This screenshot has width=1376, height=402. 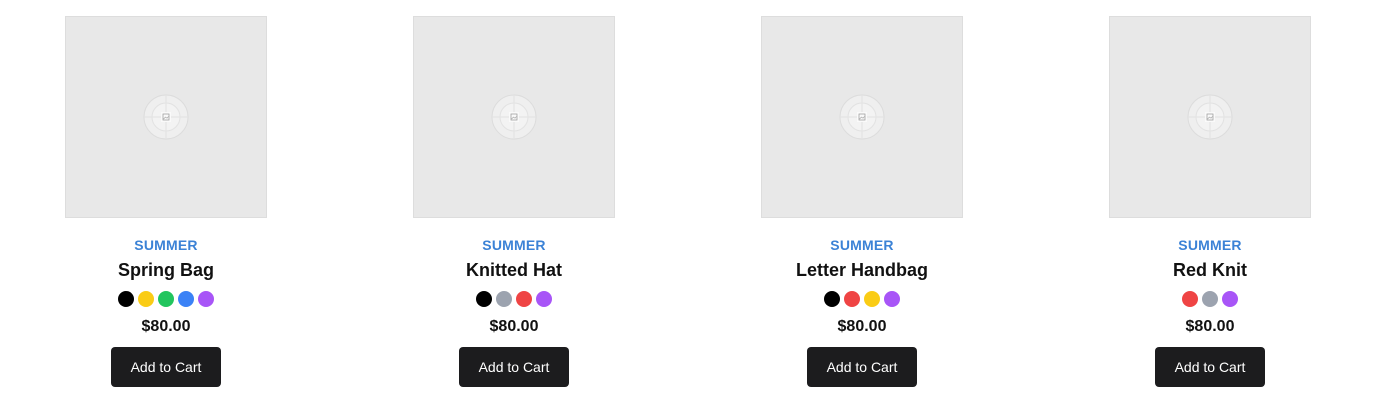 I want to click on product-name: Letter Handbag, so click(x=862, y=270).